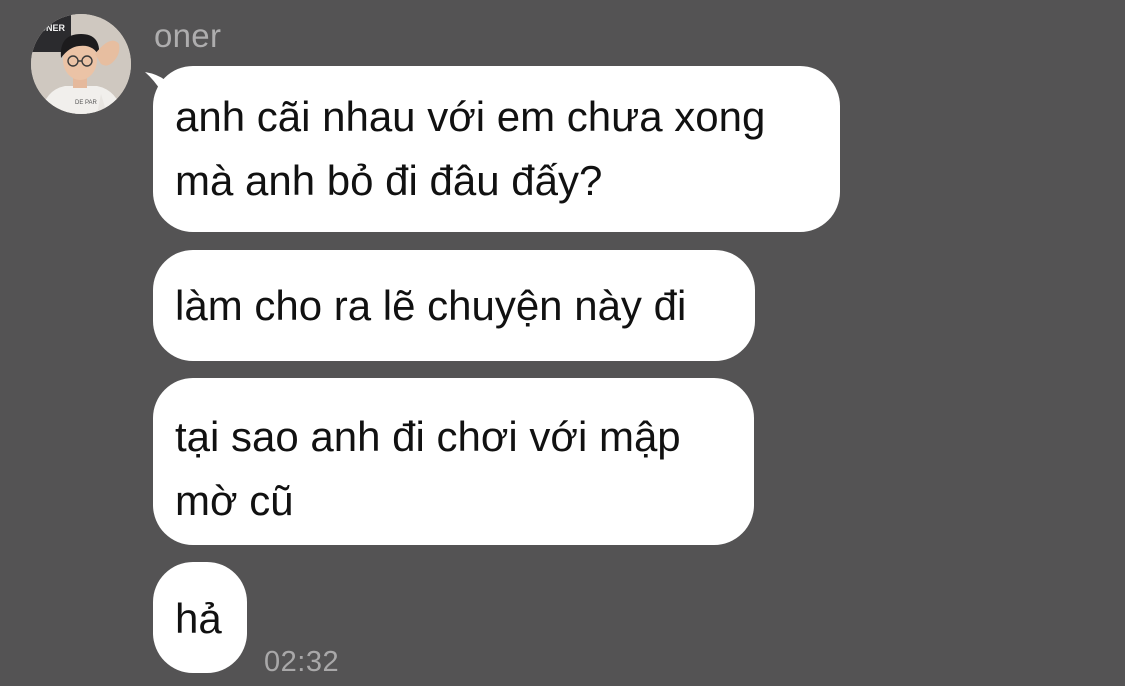 This screenshot has width=1125, height=686. Describe the element at coordinates (86, 103) in the screenshot. I see `svg-text: DE PAR` at that location.